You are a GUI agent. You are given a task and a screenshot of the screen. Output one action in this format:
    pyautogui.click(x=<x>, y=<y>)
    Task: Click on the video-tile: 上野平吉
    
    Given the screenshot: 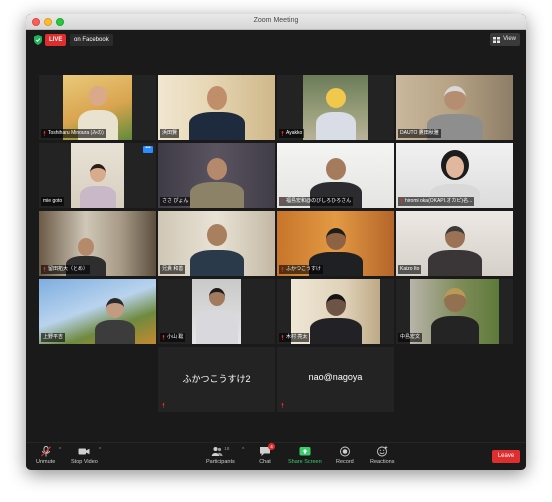 What is the action you would take?
    pyautogui.click(x=97, y=311)
    